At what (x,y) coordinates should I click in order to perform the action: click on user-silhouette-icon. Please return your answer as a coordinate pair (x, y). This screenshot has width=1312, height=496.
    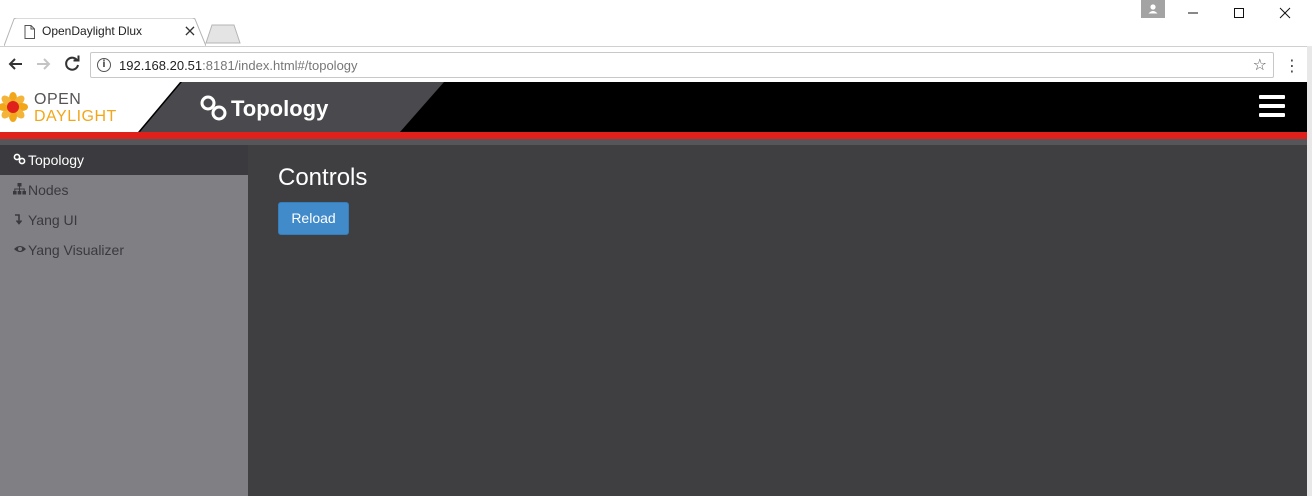
    Looking at the image, I should click on (1153, 9).